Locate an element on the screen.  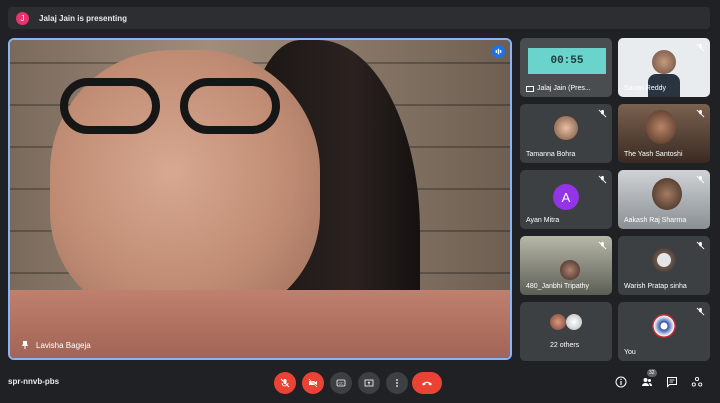
present-button is located at coordinates (369, 383).